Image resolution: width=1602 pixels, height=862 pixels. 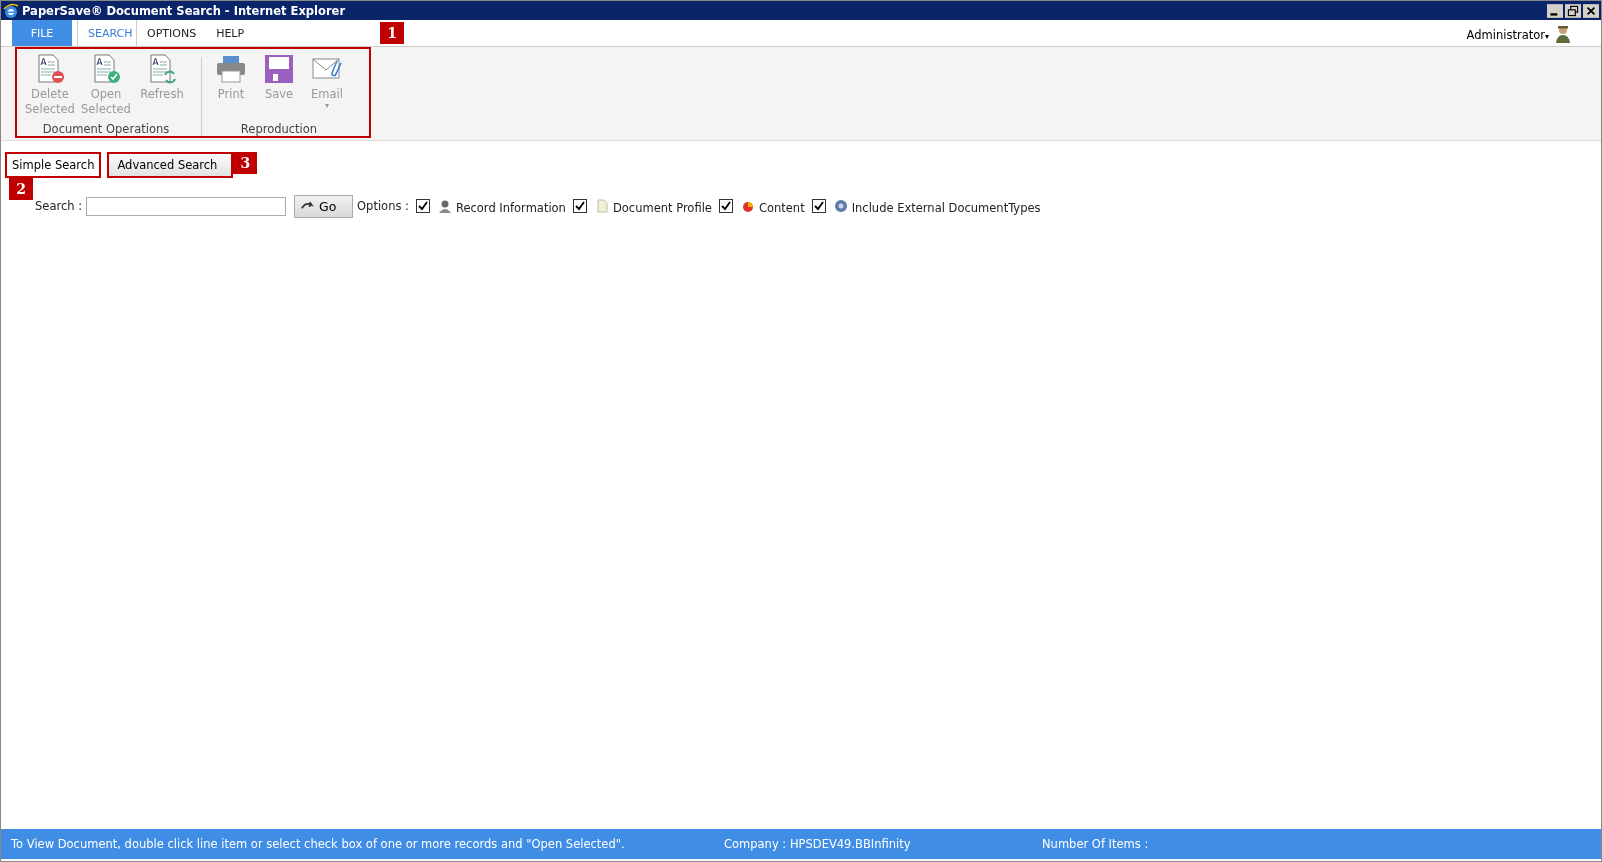 I want to click on callout-number: 3, so click(x=245, y=163).